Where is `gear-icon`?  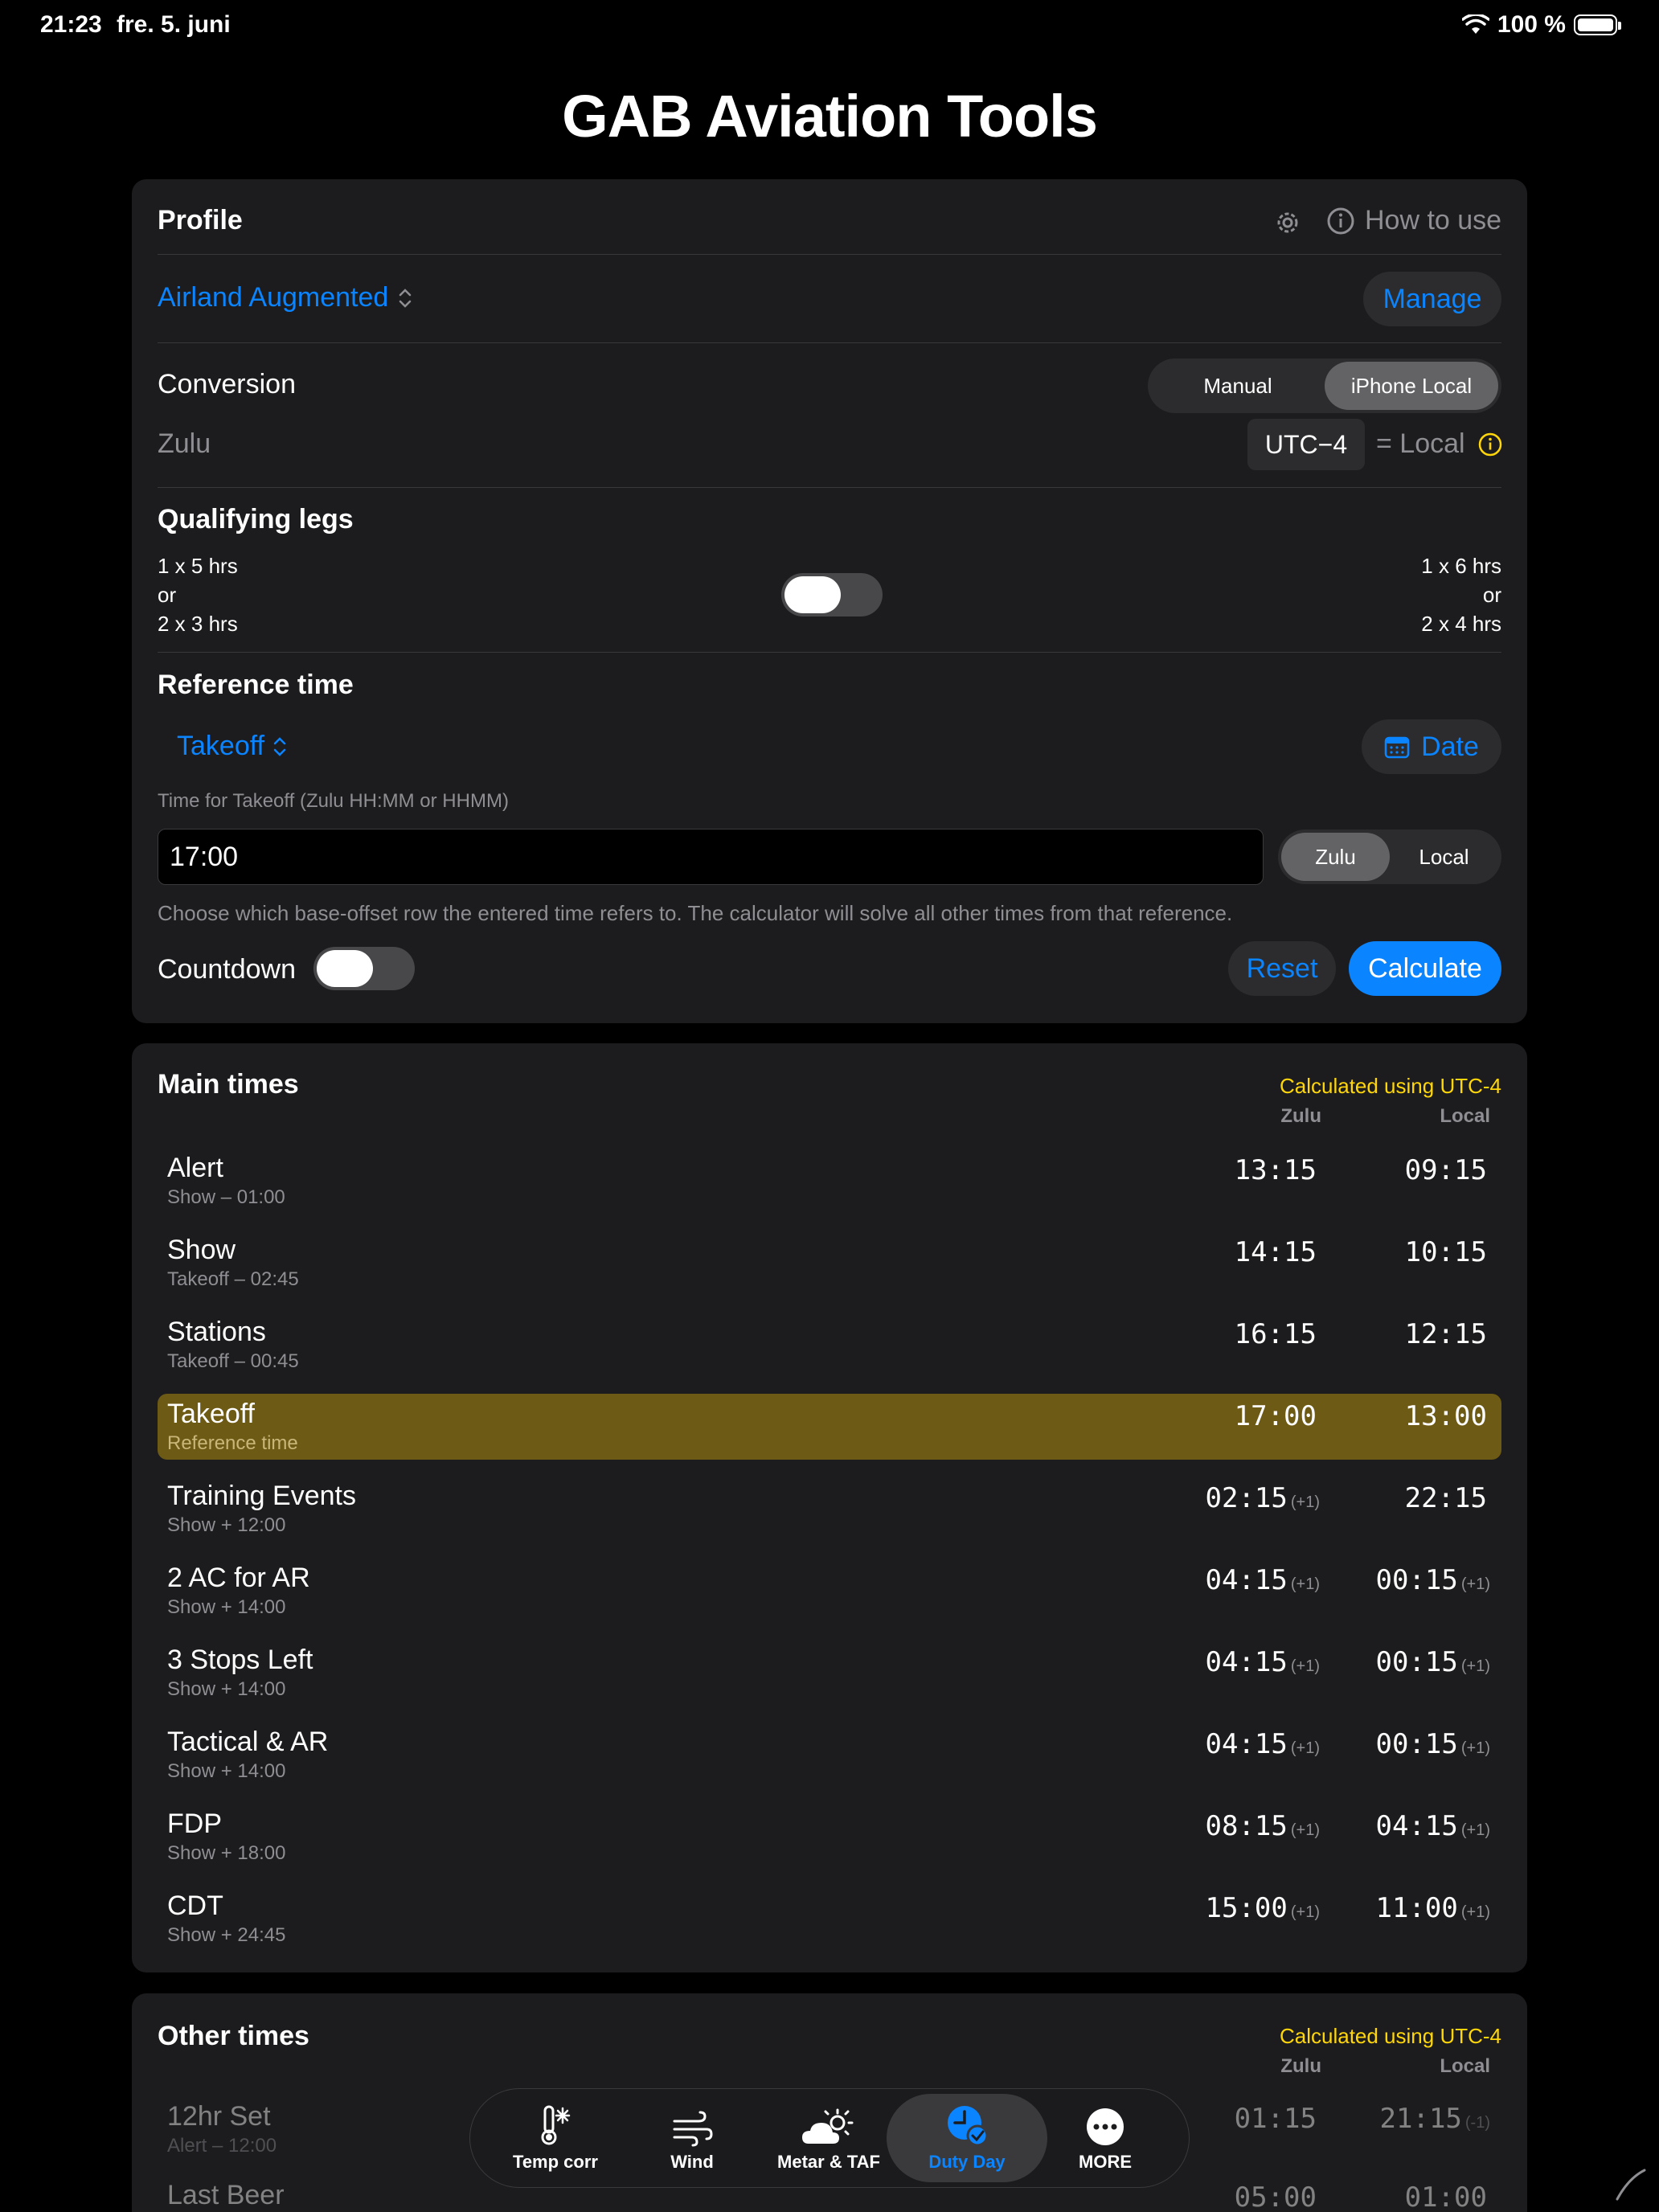
gear-icon is located at coordinates (1287, 222).